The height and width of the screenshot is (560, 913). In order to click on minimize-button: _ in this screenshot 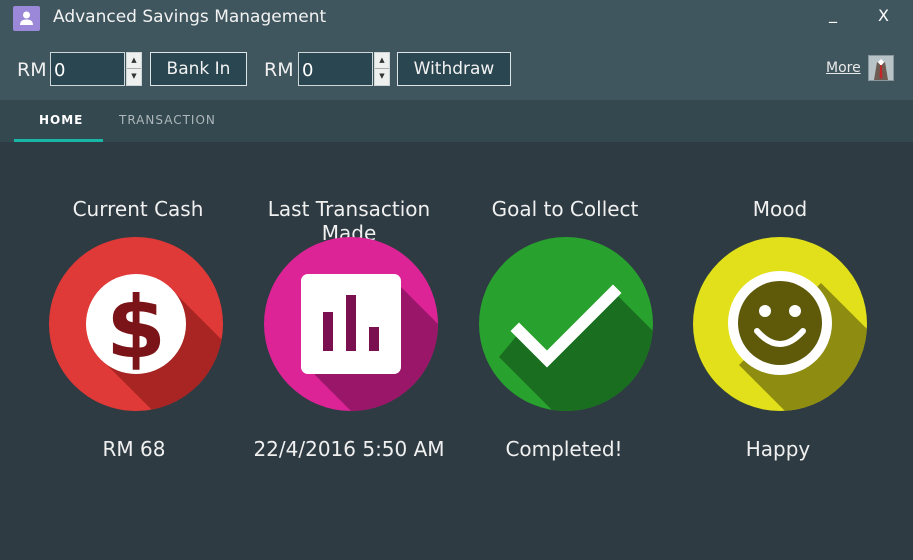, I will do `click(833, 13)`.